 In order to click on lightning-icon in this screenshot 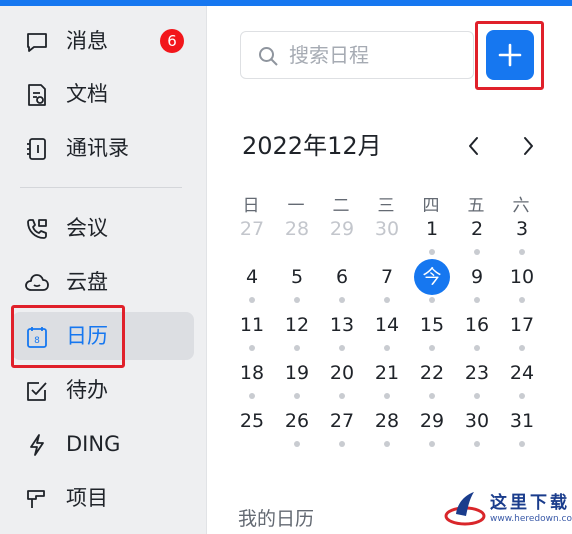, I will do `click(37, 445)`.